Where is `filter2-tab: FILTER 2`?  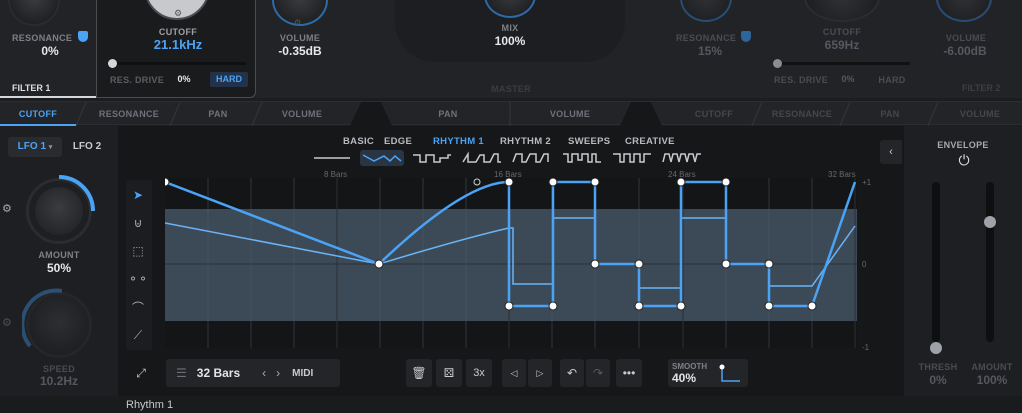 filter2-tab: FILTER 2 is located at coordinates (981, 88).